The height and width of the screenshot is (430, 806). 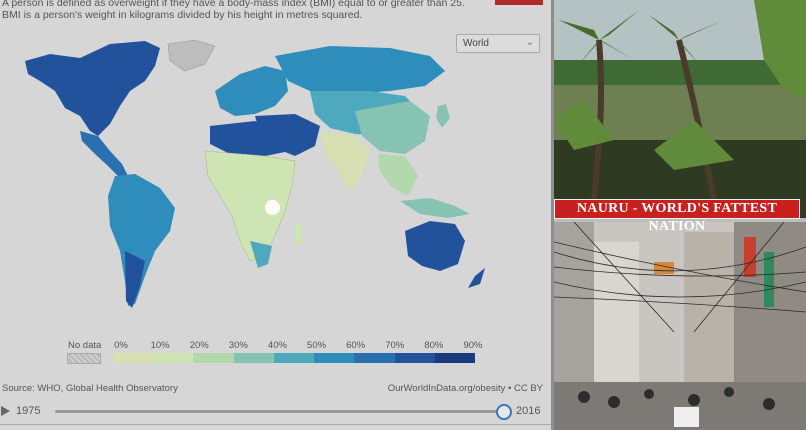 What do you see at coordinates (279, 411) in the screenshot?
I see `timeline-track` at bounding box center [279, 411].